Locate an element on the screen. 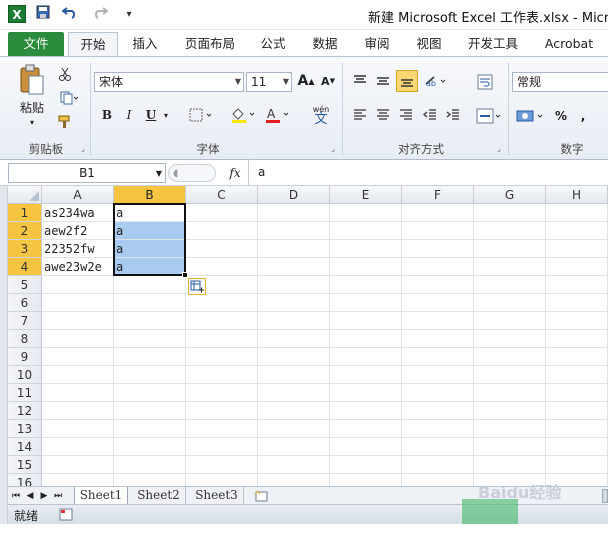 This screenshot has width=608, height=533. cell-a5 is located at coordinates (78, 285).